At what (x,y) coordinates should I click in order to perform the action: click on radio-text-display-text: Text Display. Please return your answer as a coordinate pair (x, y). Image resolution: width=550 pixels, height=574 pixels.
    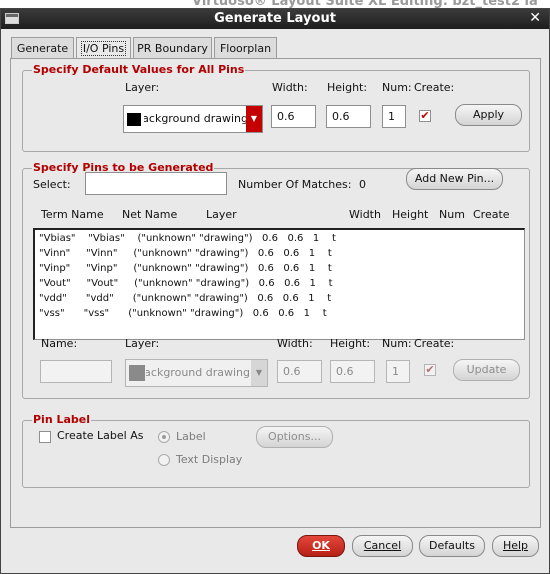
    Looking at the image, I should click on (209, 459).